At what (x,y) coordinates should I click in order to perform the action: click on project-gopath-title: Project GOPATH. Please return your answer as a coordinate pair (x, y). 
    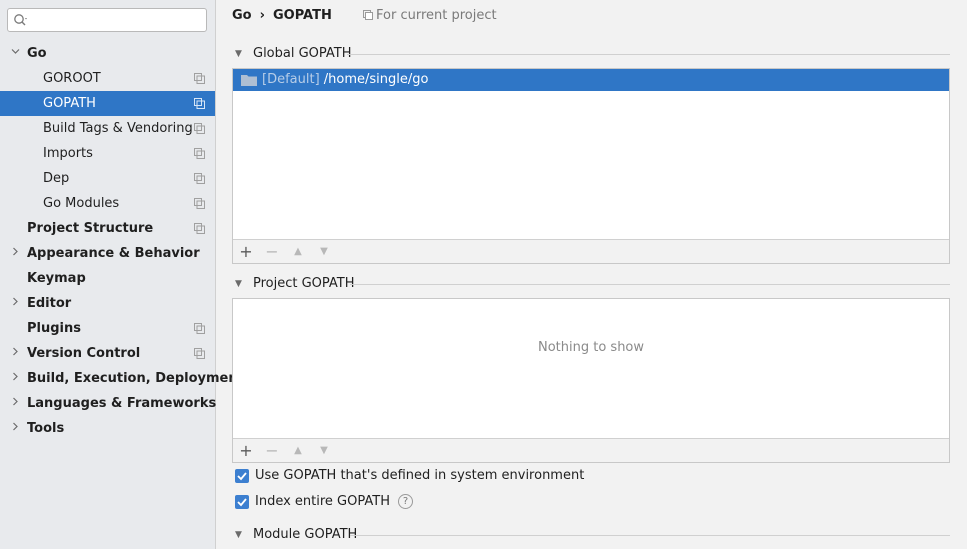
    Looking at the image, I should click on (304, 283).